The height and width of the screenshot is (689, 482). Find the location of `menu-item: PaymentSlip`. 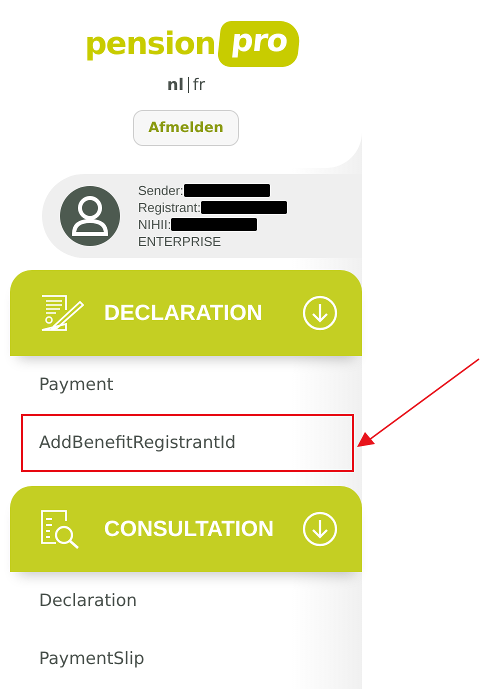

menu-item: PaymentSlip is located at coordinates (186, 659).